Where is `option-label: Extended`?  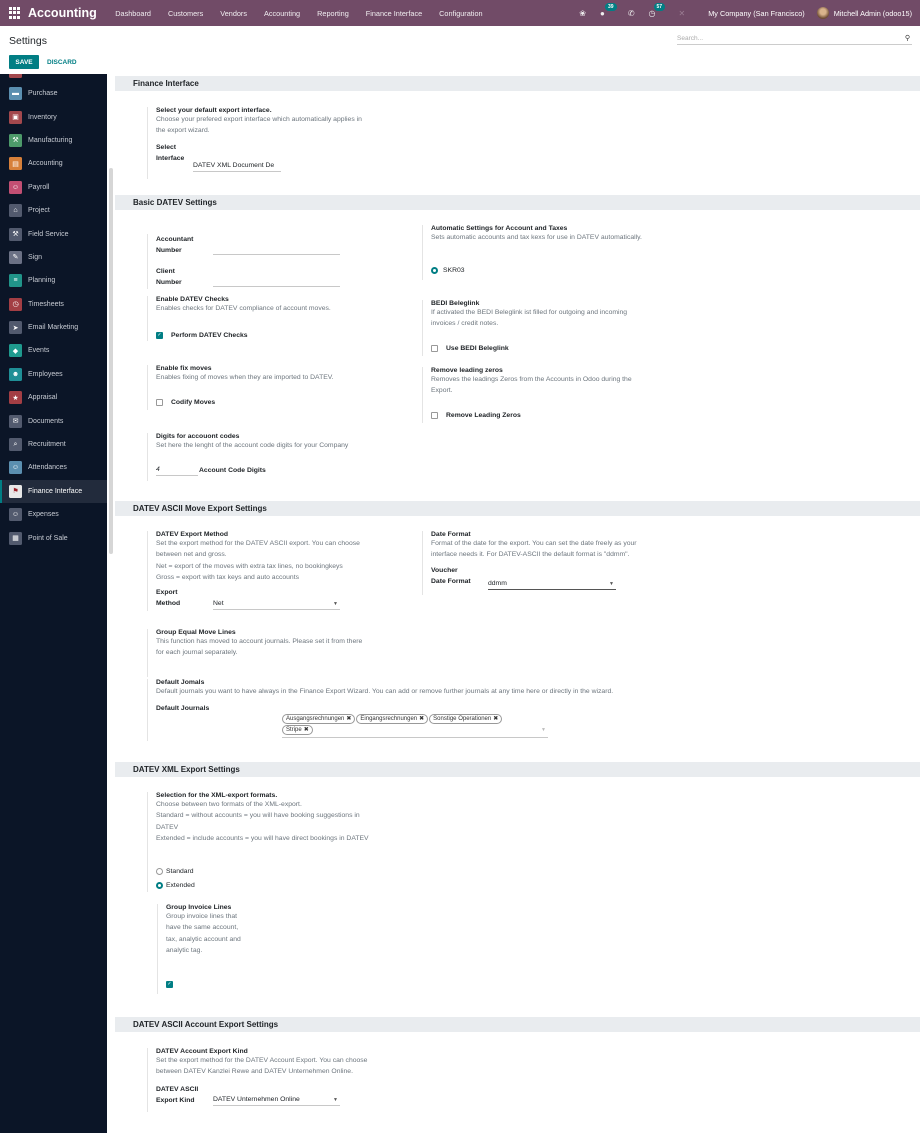 option-label: Extended is located at coordinates (180, 885).